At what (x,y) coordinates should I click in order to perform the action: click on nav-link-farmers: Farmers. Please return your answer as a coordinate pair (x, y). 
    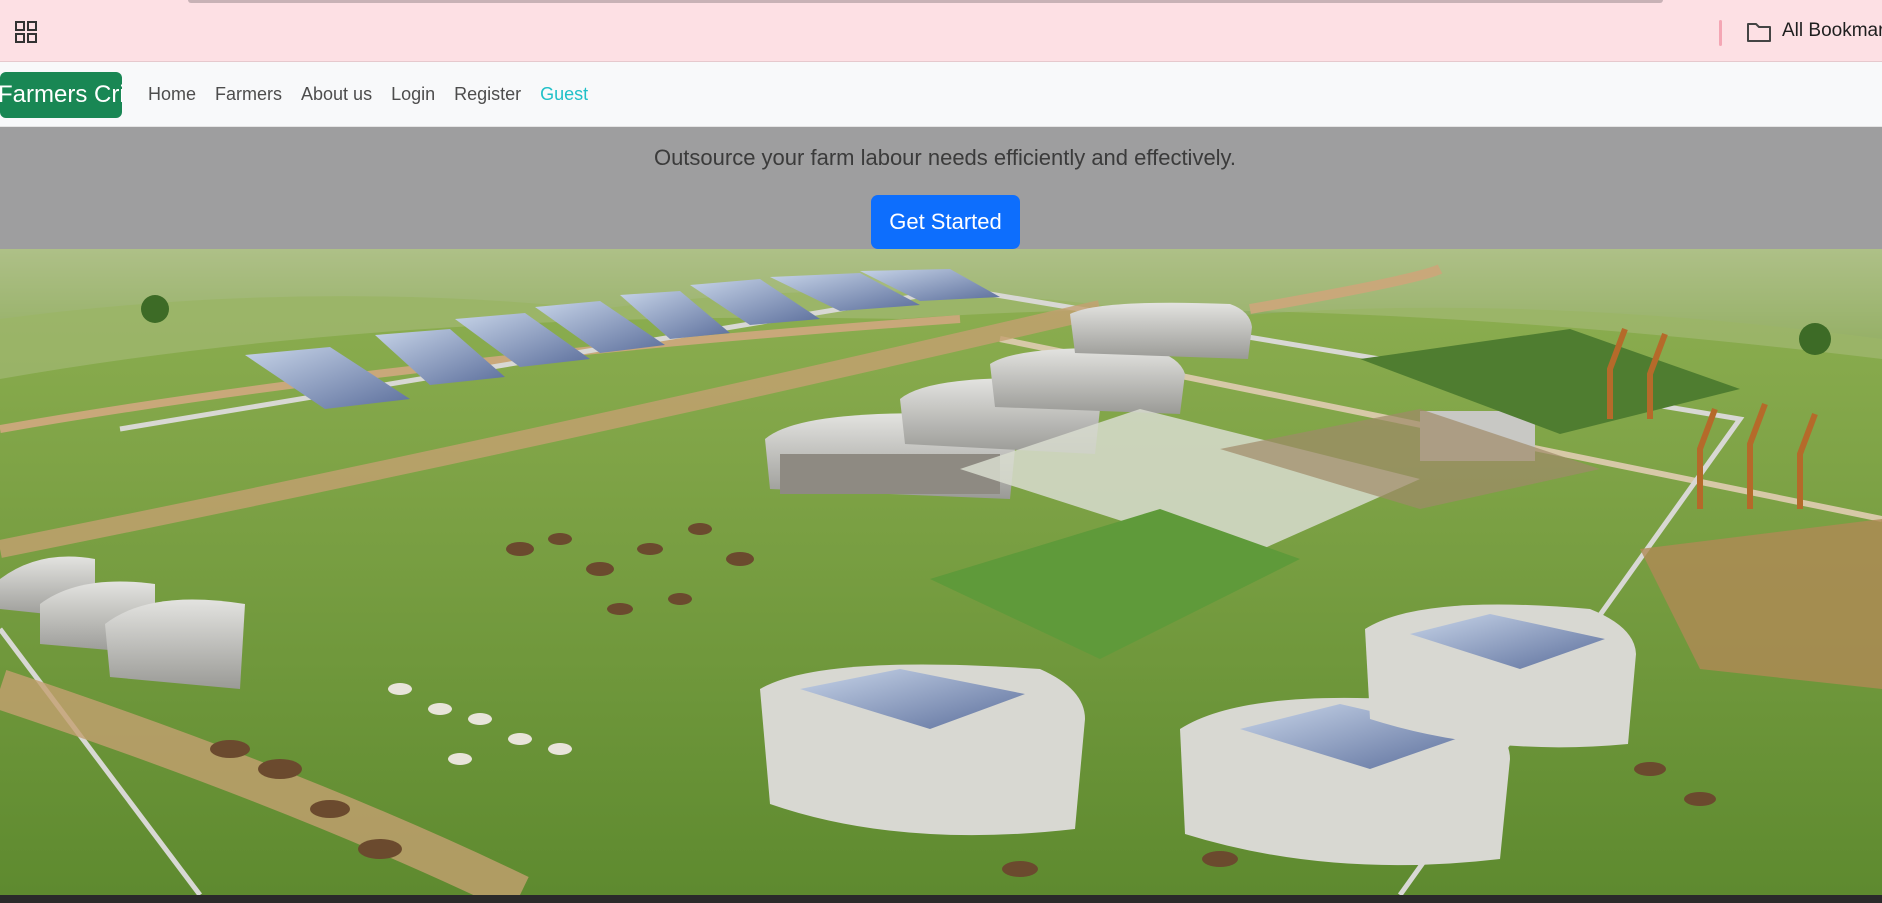
    Looking at the image, I should click on (248, 94).